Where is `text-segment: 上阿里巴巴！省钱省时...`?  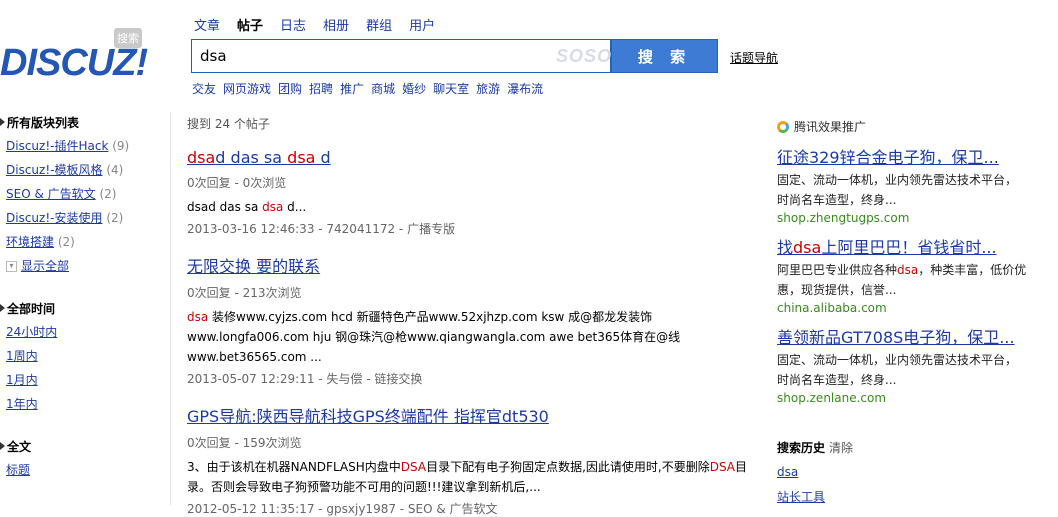
text-segment: 上阿里巴巴！省钱省时... is located at coordinates (909, 247).